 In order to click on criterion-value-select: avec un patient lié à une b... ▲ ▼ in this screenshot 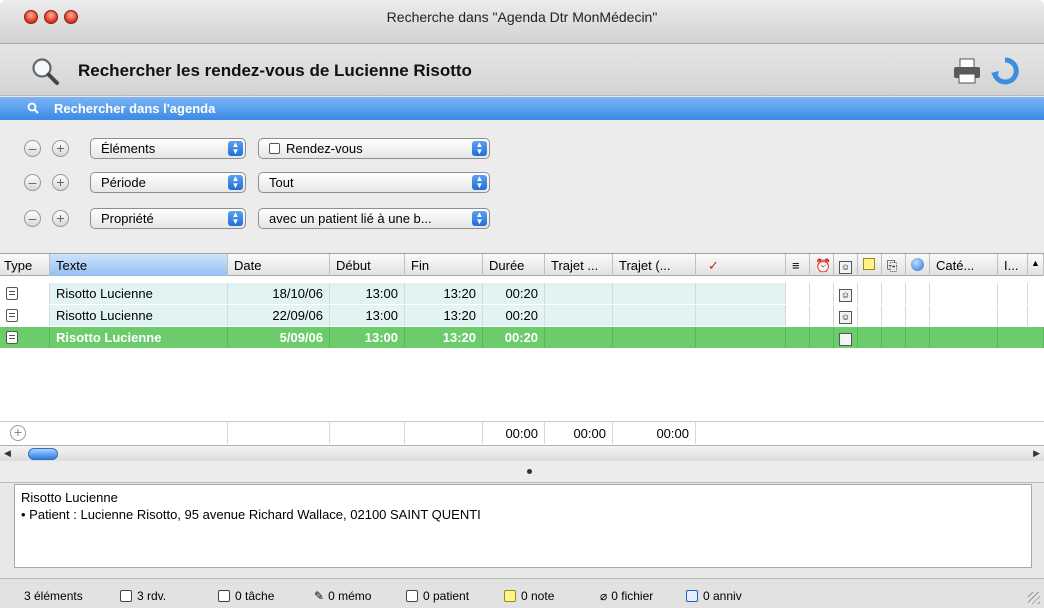, I will do `click(374, 218)`.